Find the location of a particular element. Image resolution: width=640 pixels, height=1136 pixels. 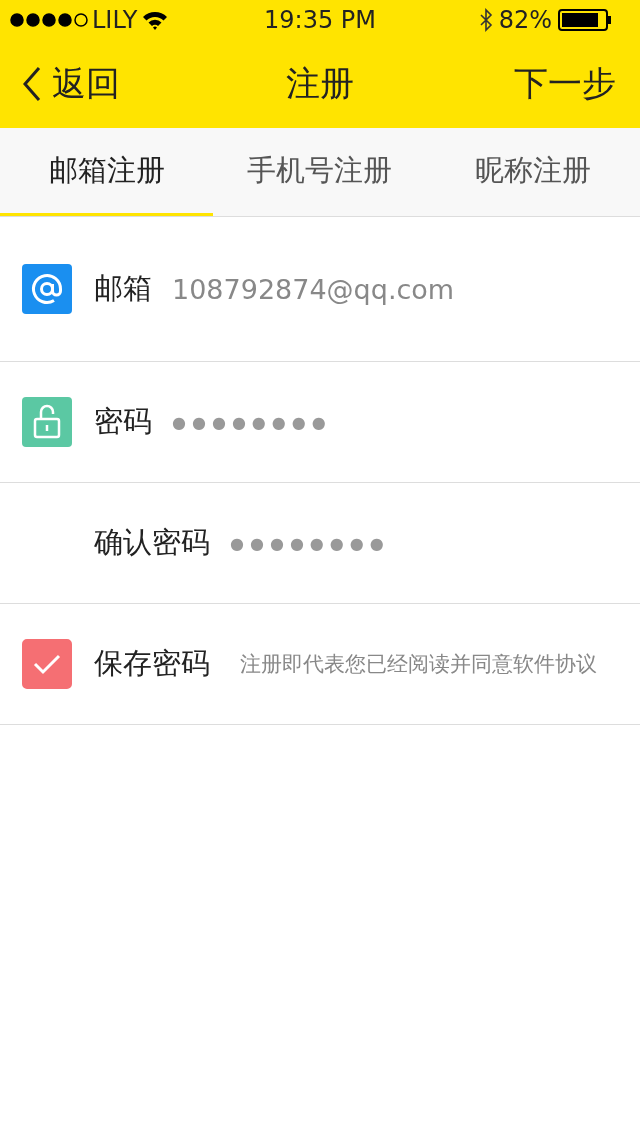

unlocked-padlock-icon is located at coordinates (47, 422).